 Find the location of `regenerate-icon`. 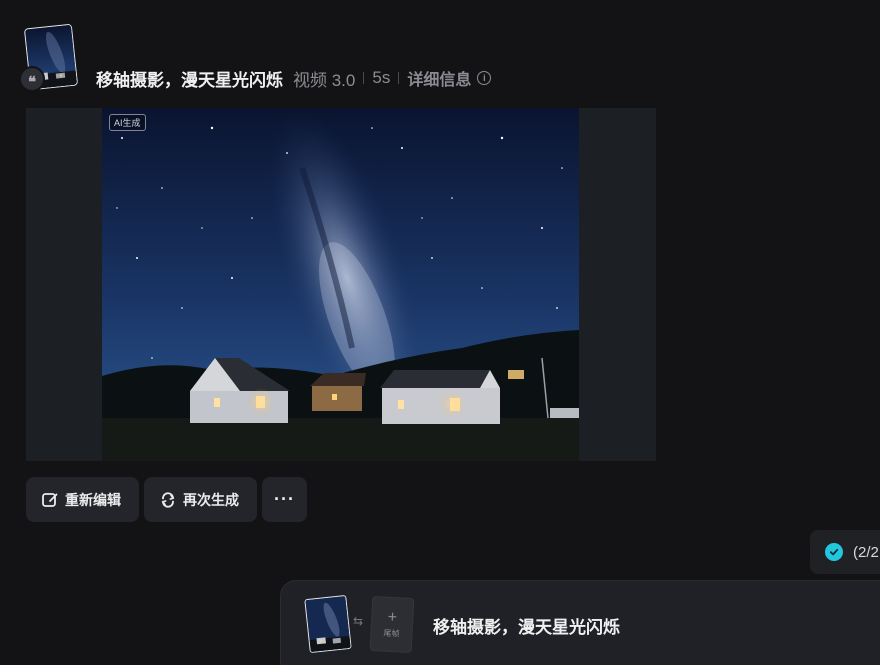

regenerate-icon is located at coordinates (168, 499).